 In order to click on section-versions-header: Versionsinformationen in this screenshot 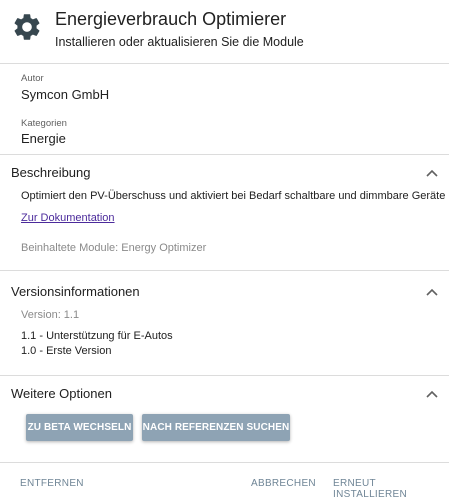, I will do `click(224, 292)`.